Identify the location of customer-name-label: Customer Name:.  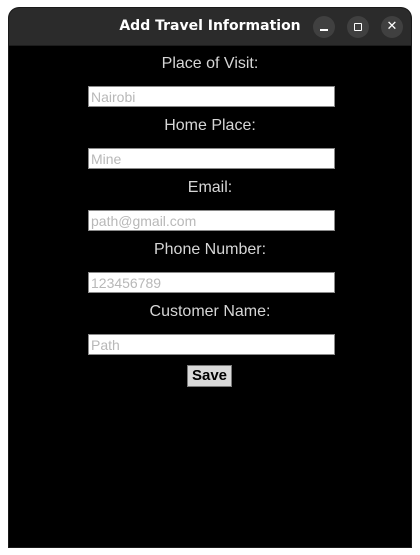
(210, 311).